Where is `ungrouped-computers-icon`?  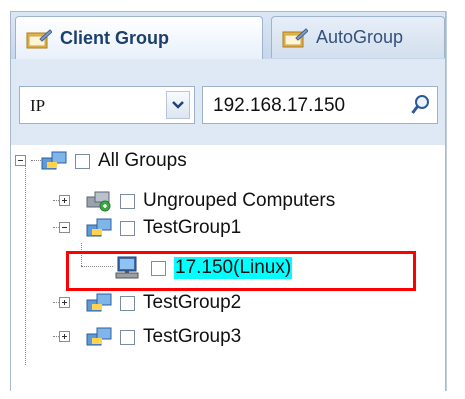
ungrouped-computers-icon is located at coordinates (98, 201).